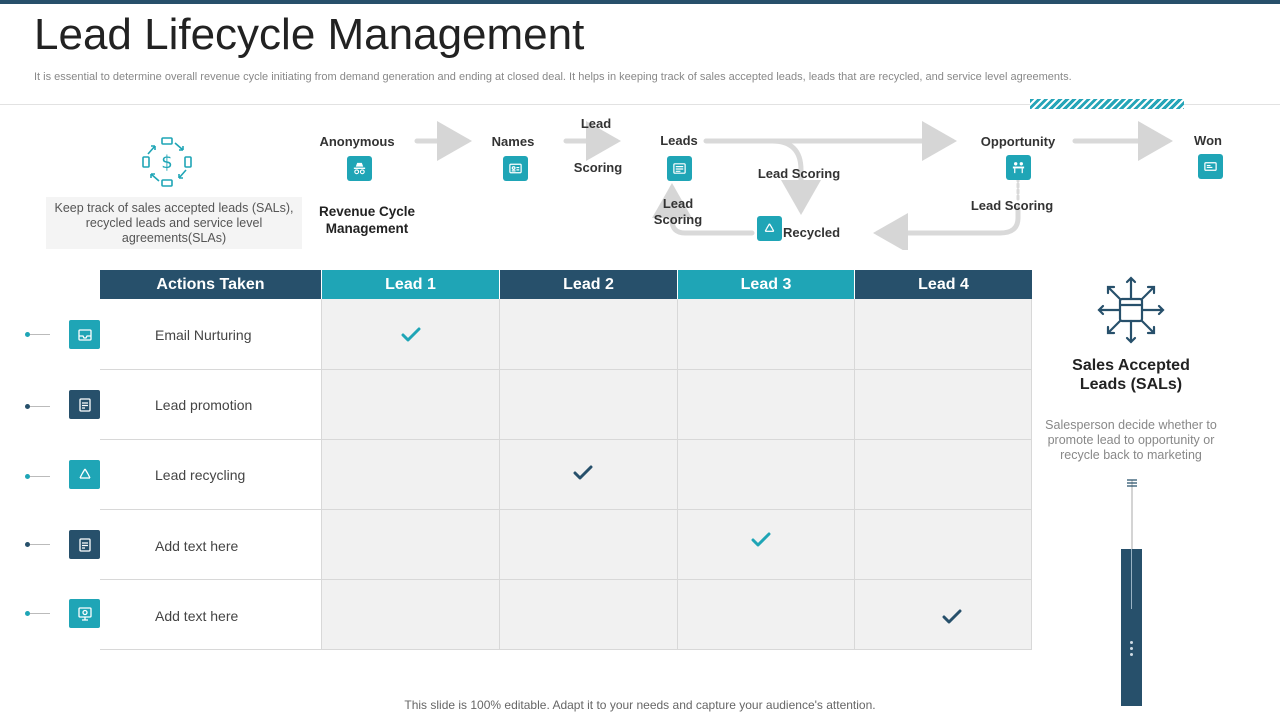 The image size is (1280, 720). What do you see at coordinates (203, 335) in the screenshot?
I see `action-text: Email Nurturing` at bounding box center [203, 335].